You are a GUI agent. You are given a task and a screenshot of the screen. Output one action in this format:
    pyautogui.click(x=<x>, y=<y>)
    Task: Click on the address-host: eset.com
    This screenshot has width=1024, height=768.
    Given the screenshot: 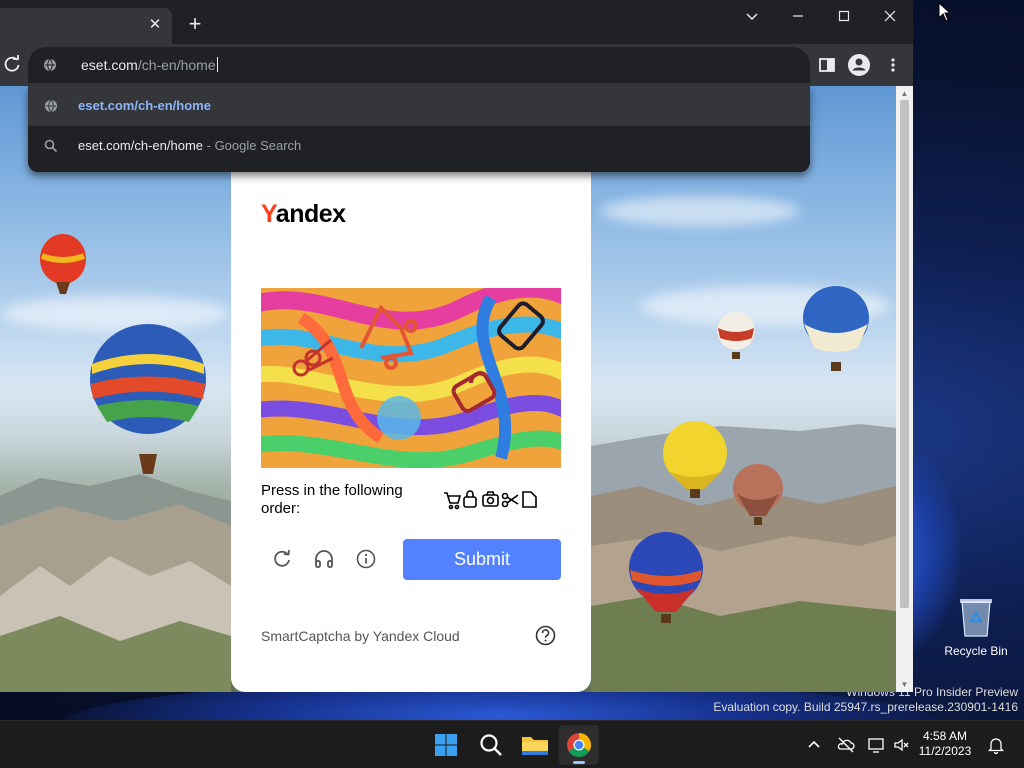 What is the action you would take?
    pyautogui.click(x=109, y=65)
    